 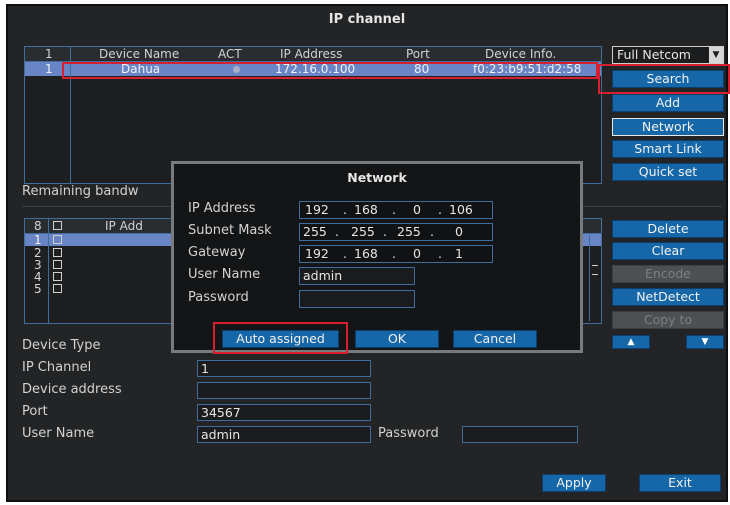 What do you see at coordinates (38, 226) in the screenshot?
I see `header-count: 8` at bounding box center [38, 226].